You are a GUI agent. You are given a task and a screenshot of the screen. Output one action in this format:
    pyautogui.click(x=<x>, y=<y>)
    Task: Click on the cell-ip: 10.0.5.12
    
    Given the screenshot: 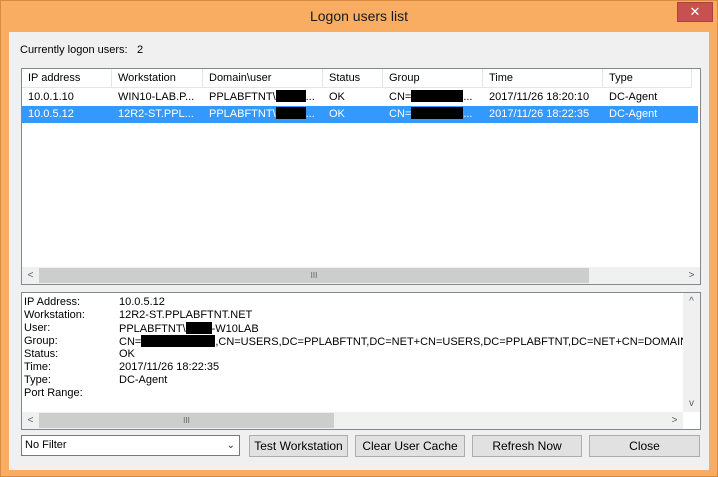 What is the action you would take?
    pyautogui.click(x=51, y=114)
    